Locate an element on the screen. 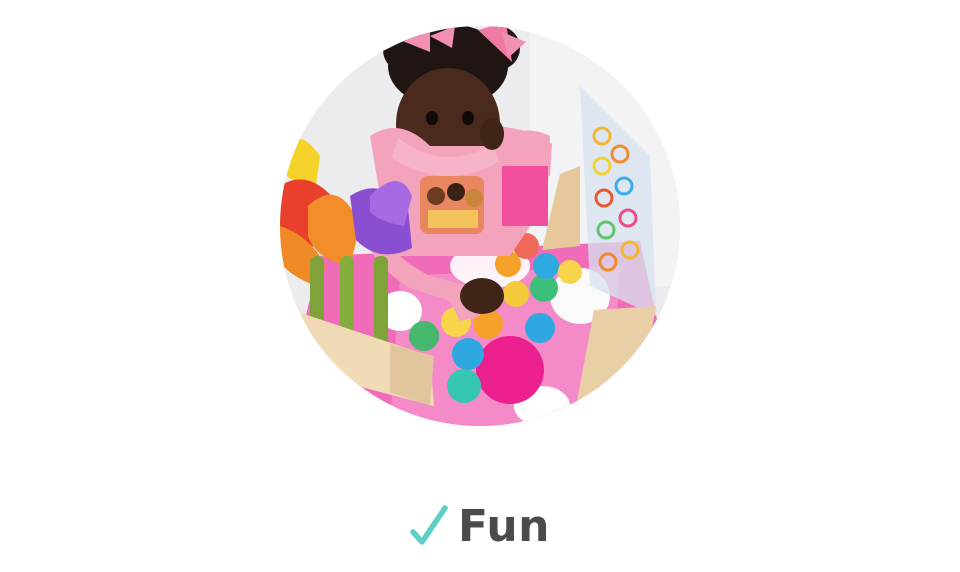 The image size is (960, 572). feature-label: Fun is located at coordinates (503, 526).